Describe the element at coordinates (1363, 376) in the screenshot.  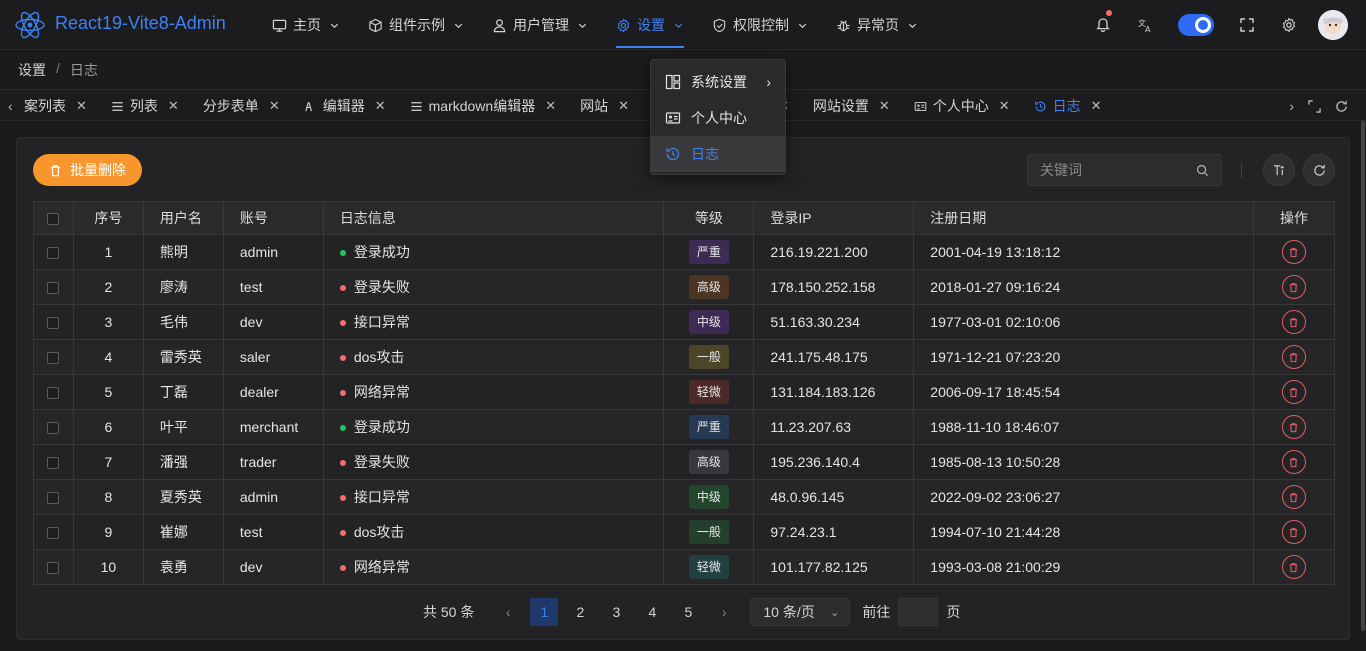
I see `scrollbar-thumb` at that location.